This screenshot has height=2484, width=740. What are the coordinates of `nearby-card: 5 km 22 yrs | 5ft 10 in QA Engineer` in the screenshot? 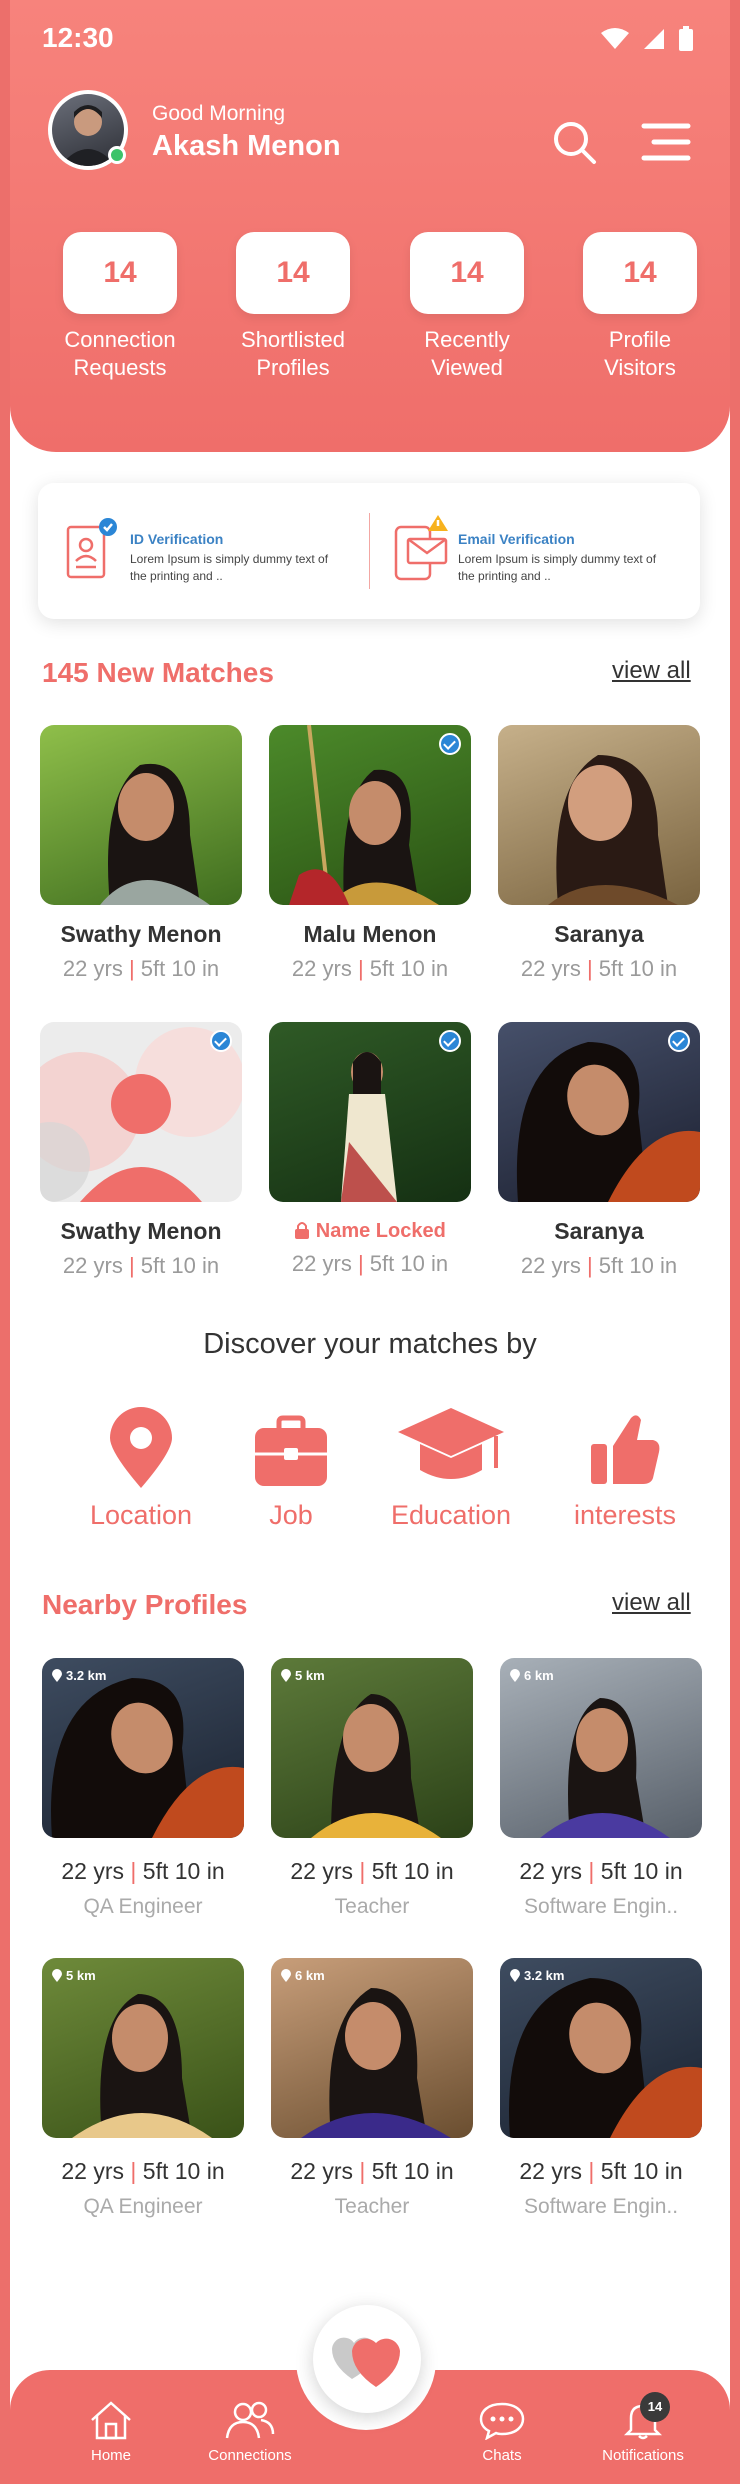 It's located at (143, 2088).